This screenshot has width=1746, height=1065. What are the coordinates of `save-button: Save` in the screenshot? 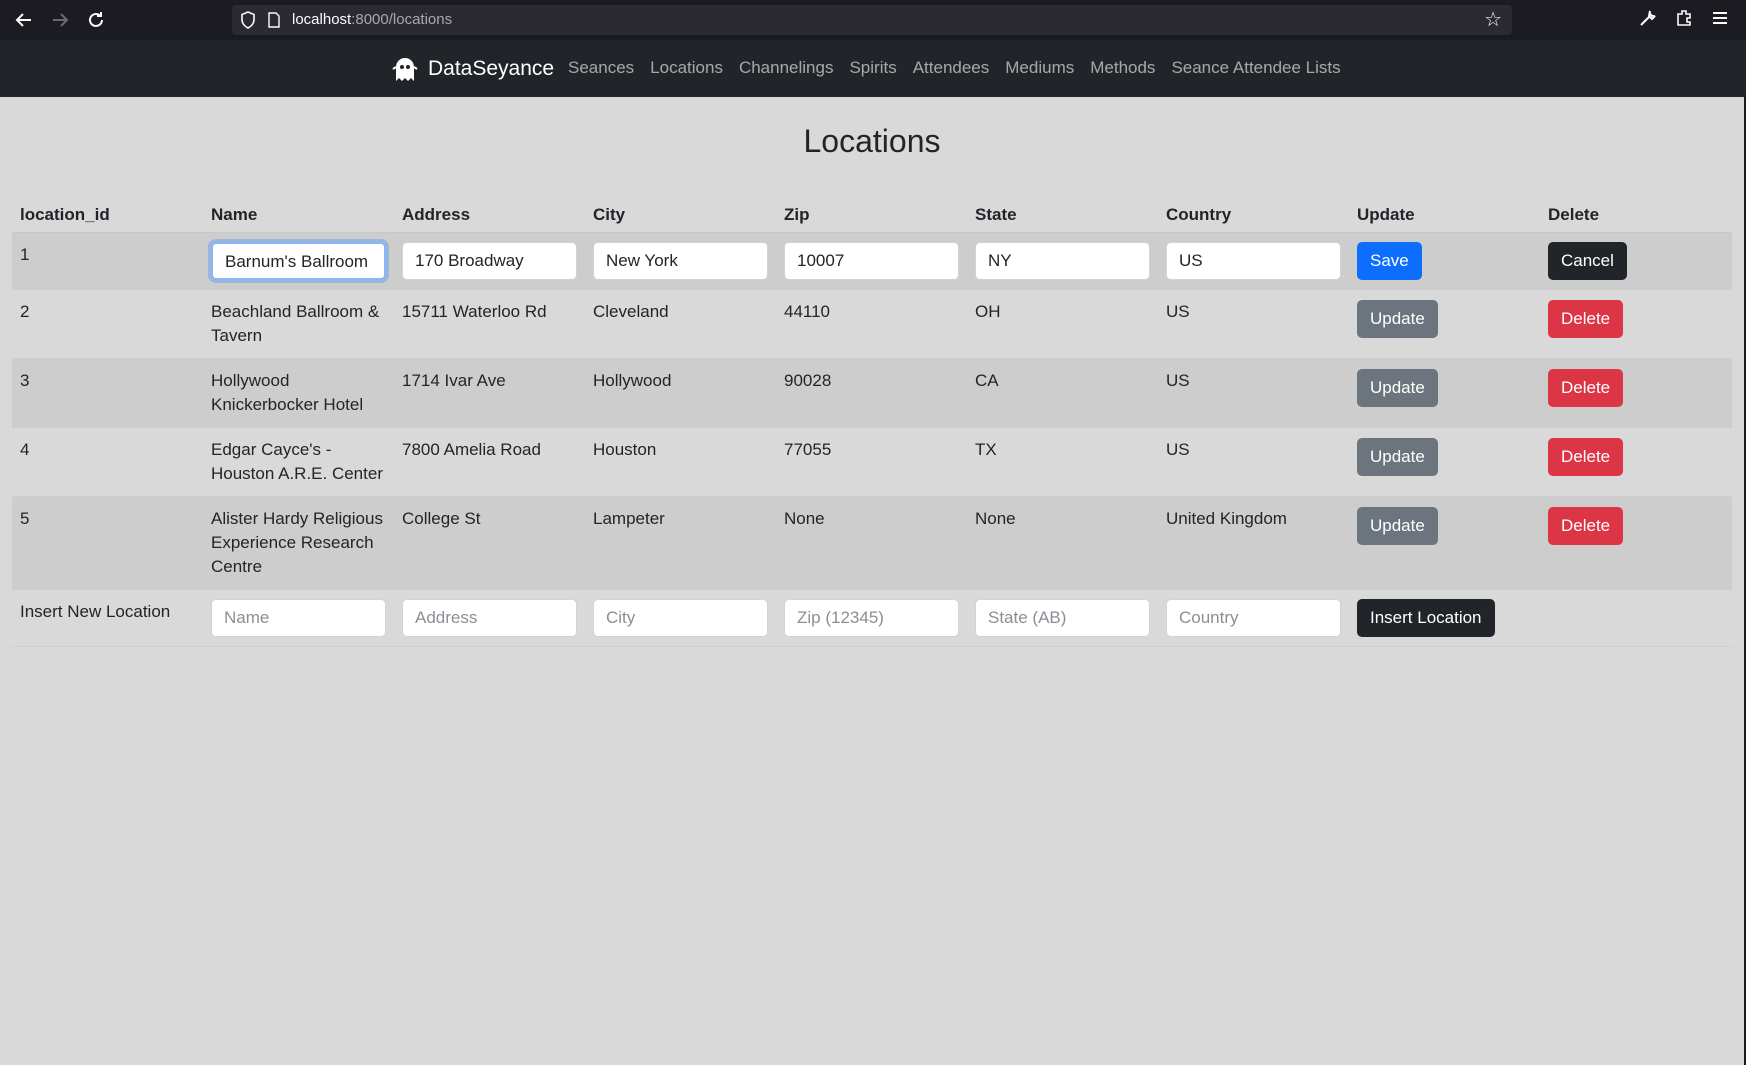 It's located at (1389, 261).